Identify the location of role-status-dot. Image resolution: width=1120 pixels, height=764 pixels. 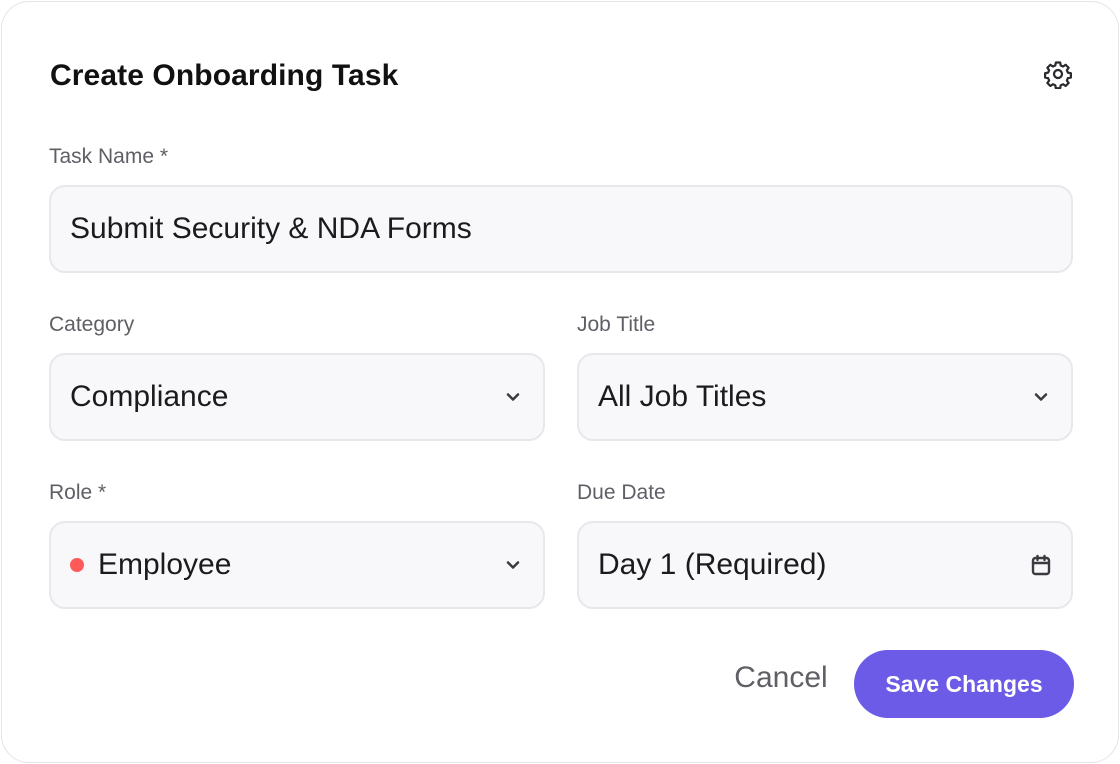
(77, 565).